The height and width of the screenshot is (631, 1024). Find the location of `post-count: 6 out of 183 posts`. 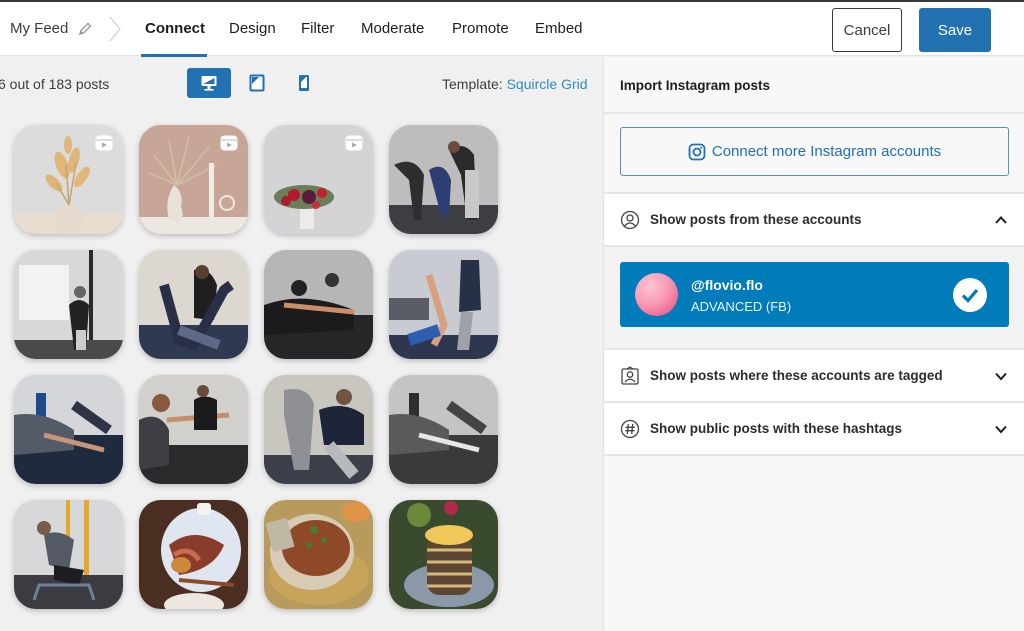

post-count: 6 out of 183 posts is located at coordinates (55, 84).